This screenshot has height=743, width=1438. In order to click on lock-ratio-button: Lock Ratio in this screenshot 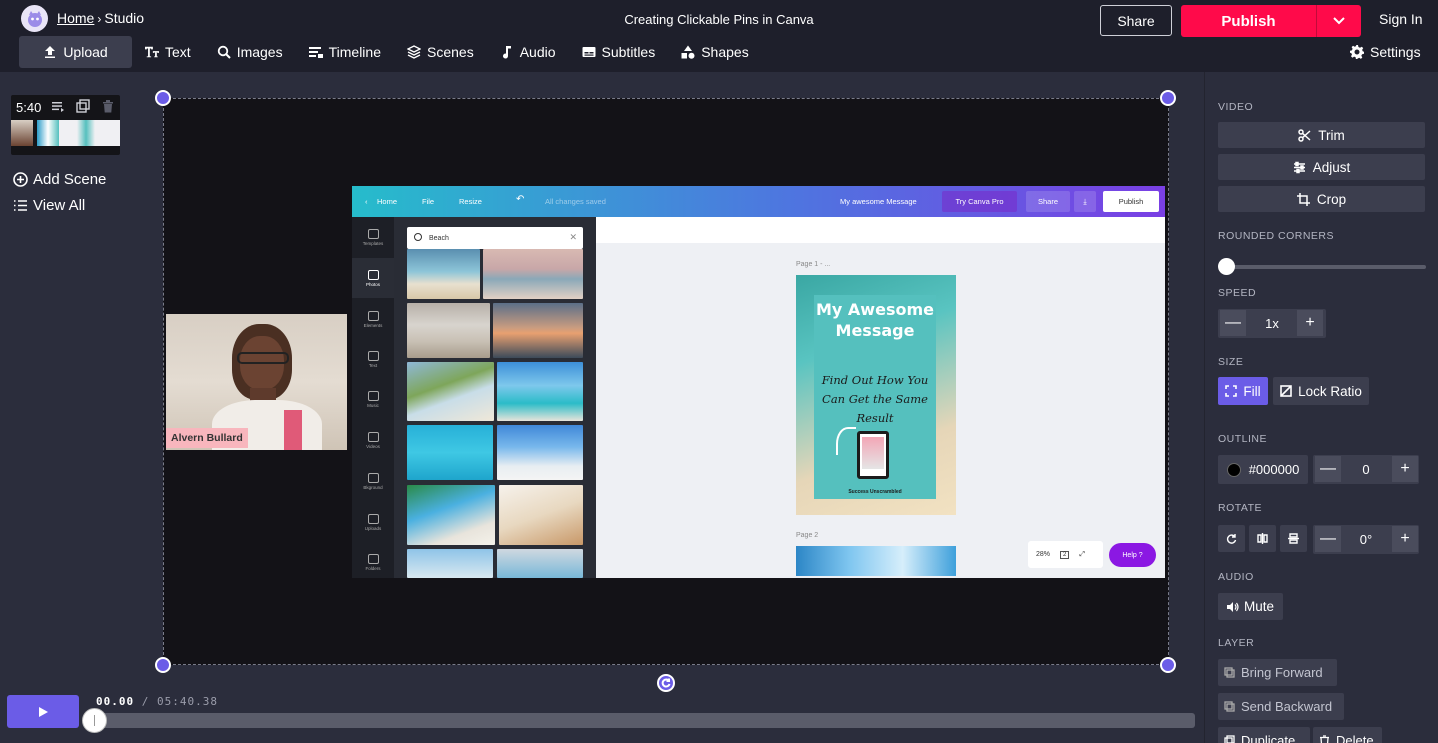, I will do `click(1321, 391)`.